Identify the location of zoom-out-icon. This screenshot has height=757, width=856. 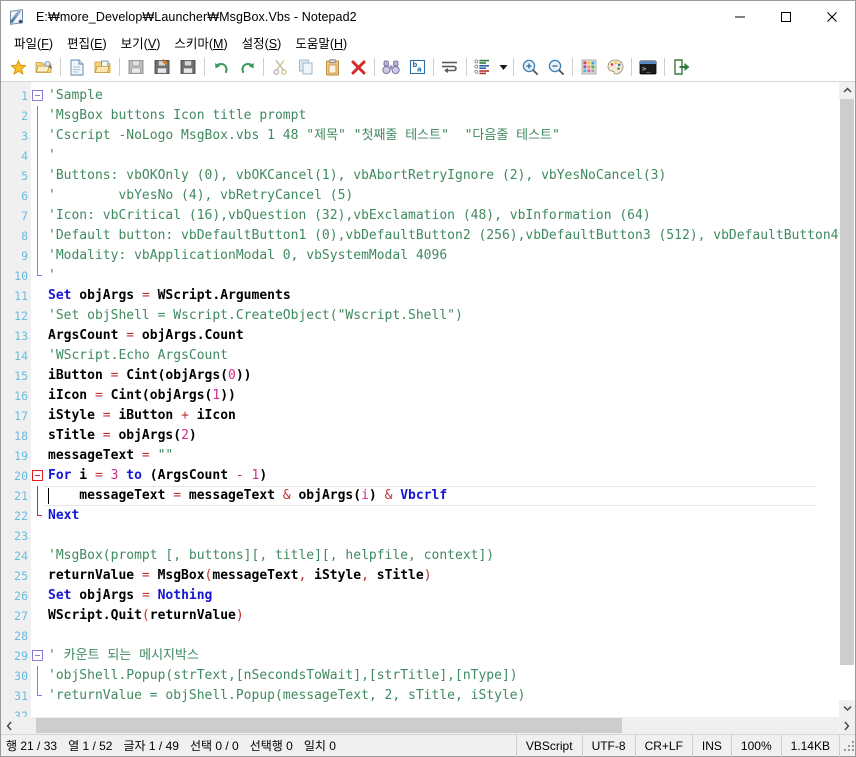
(556, 67).